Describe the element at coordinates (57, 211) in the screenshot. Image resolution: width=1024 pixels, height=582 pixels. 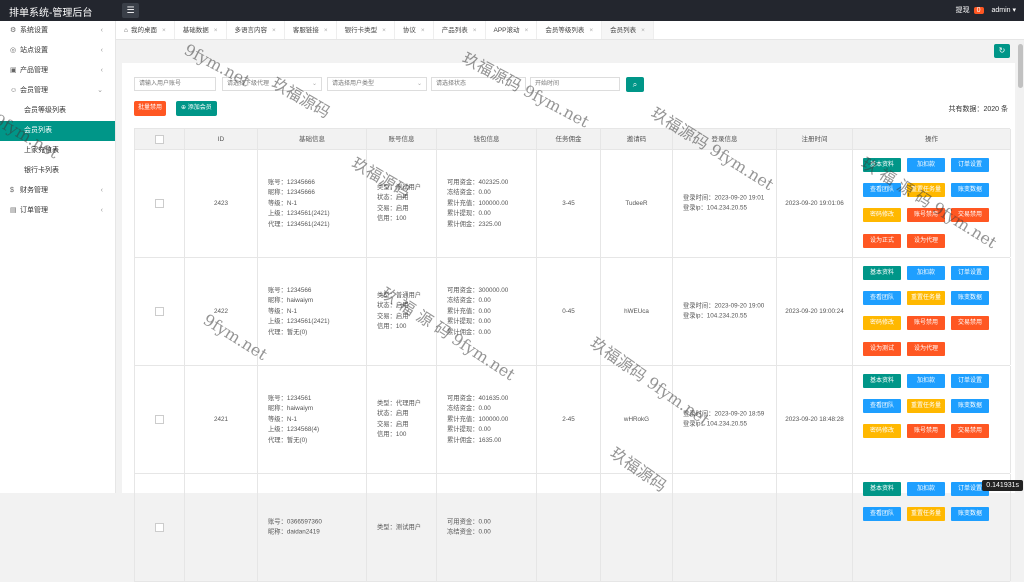
I see `sidebar-item-b1: ▤订单管理‹` at that location.